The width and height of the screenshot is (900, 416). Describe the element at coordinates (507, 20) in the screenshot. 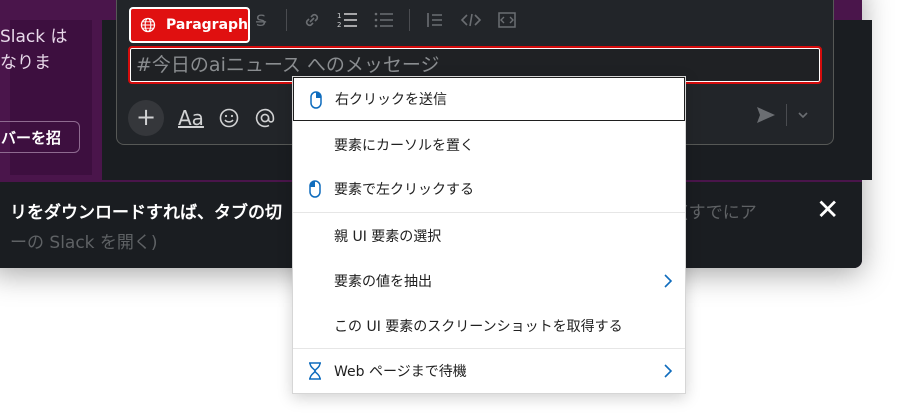

I see `code-block-icon` at that location.